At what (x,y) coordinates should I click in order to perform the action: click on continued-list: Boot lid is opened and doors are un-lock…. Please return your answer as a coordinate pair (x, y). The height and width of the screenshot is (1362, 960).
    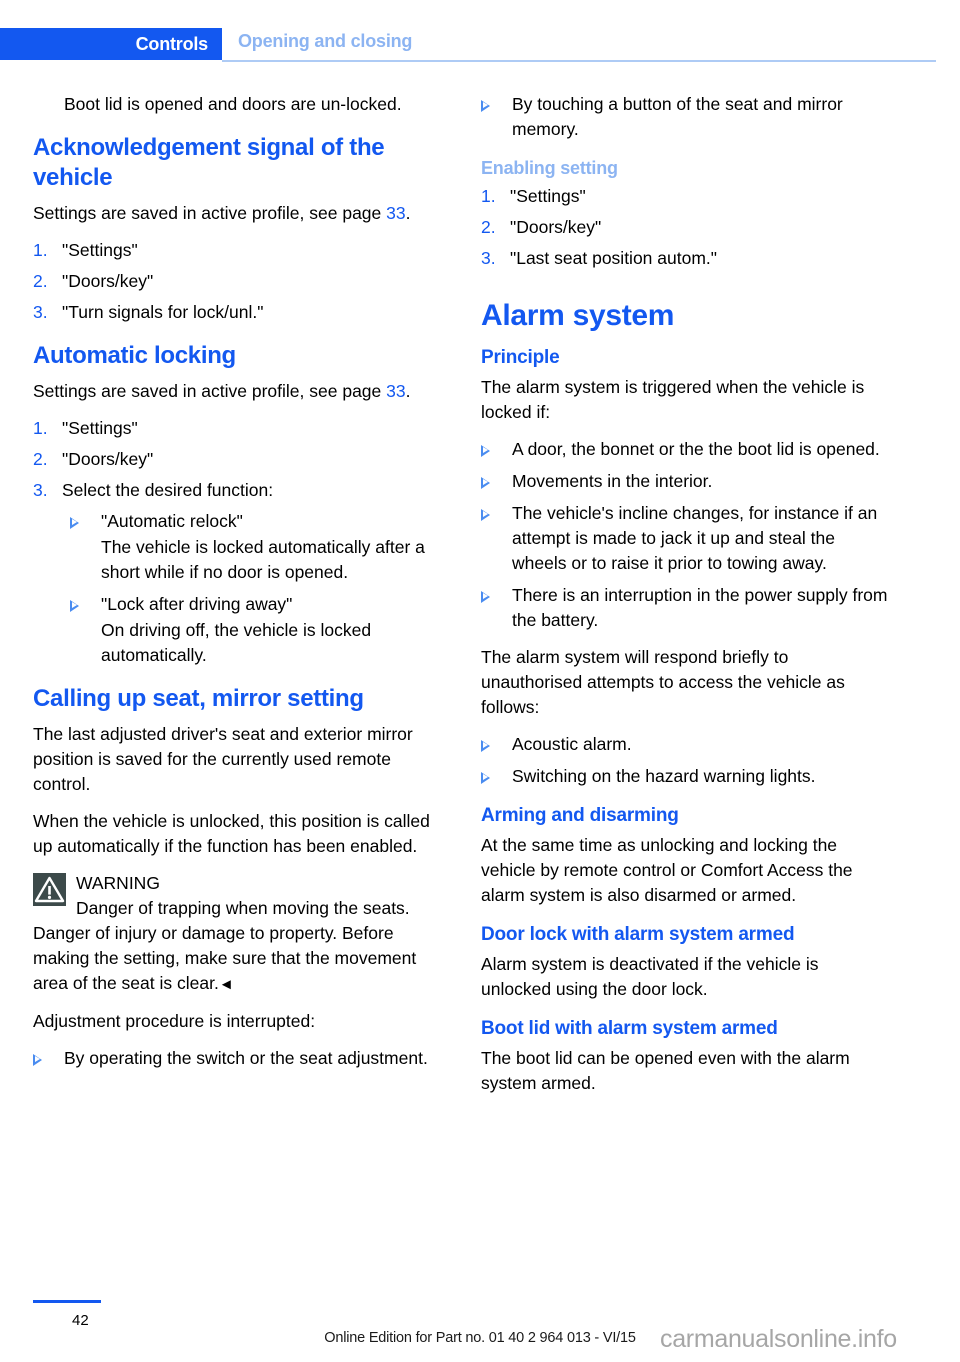
    Looking at the image, I should click on (239, 104).